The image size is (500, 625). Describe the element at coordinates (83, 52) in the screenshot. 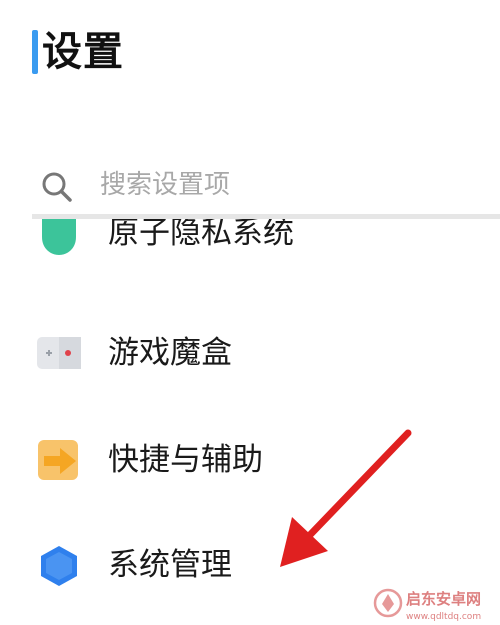

I see `page-title: 设置` at that location.